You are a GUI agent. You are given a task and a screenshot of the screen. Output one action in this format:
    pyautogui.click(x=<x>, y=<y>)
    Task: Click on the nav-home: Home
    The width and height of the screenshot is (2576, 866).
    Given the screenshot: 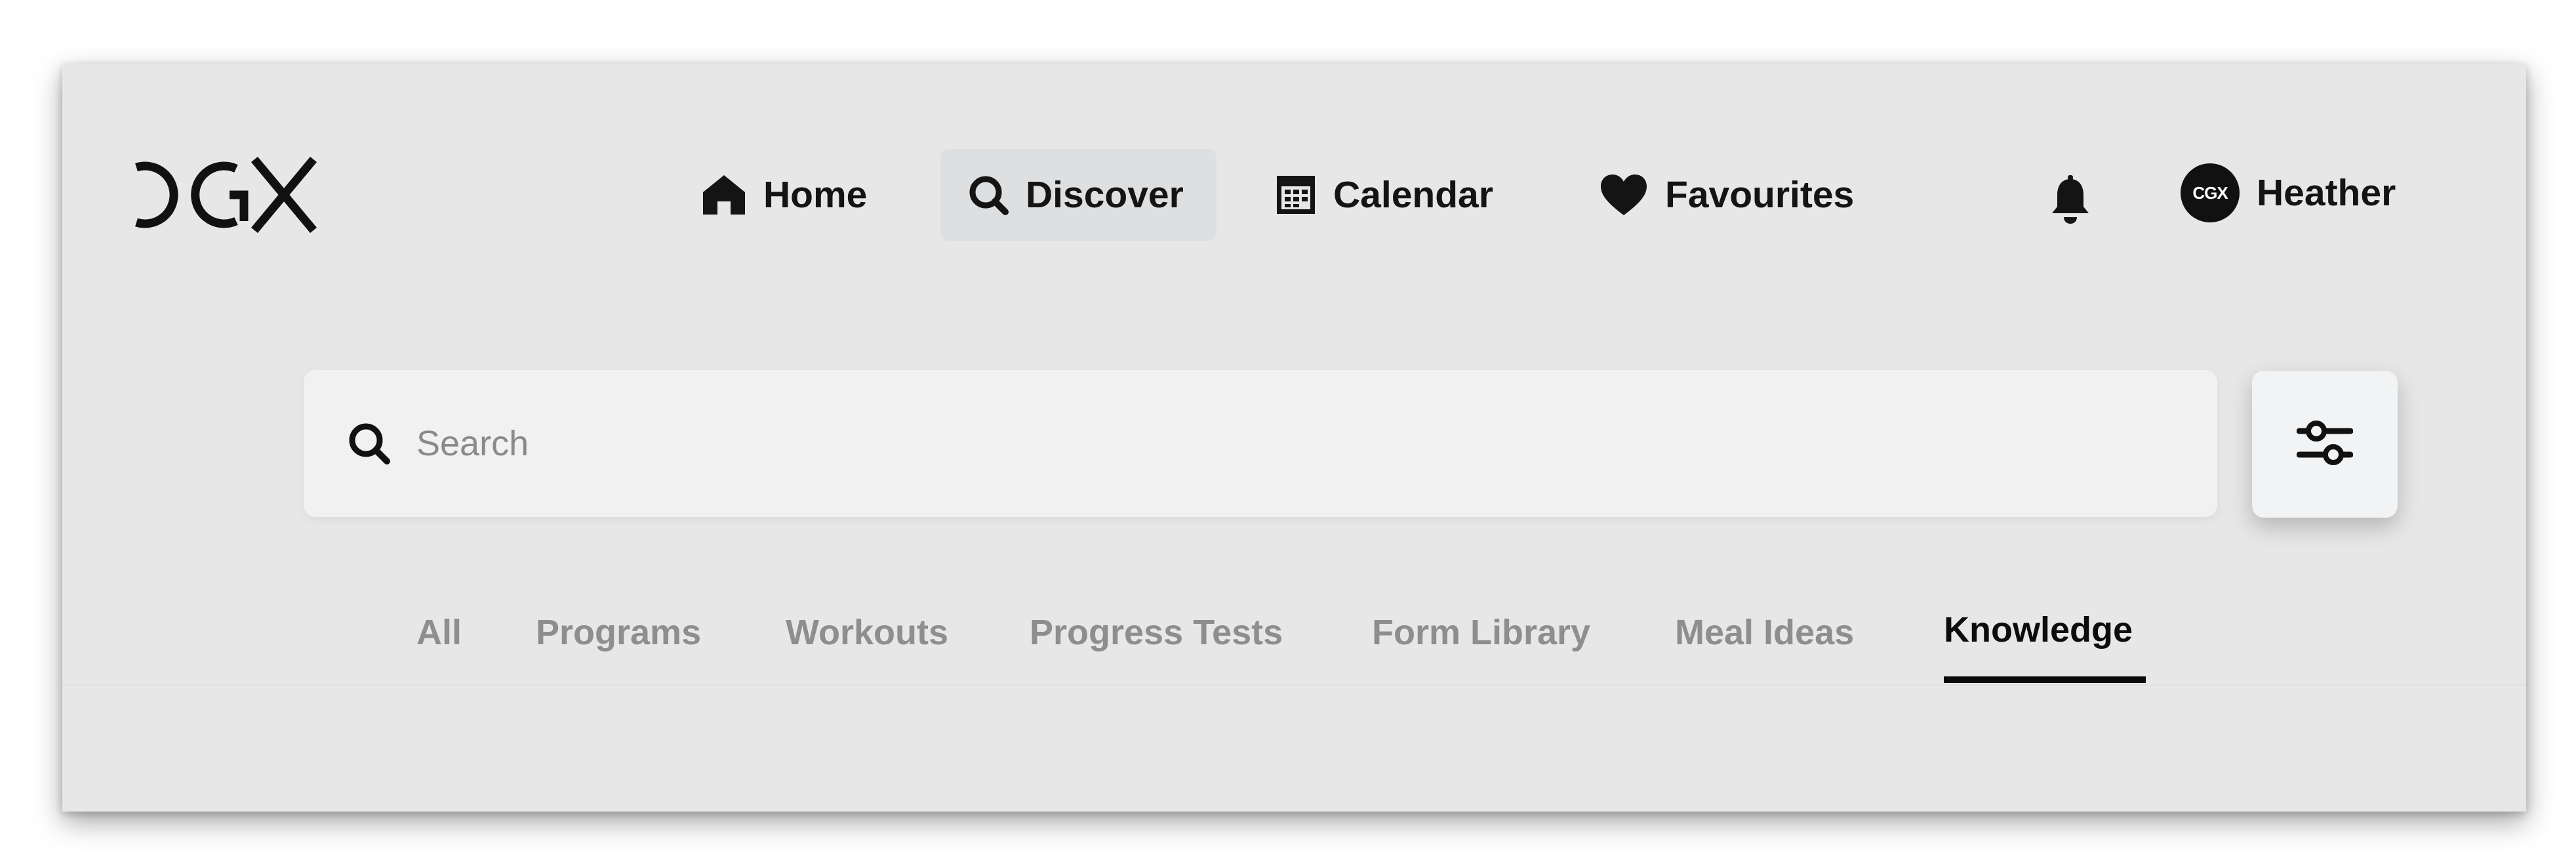 What is the action you would take?
    pyautogui.click(x=784, y=195)
    